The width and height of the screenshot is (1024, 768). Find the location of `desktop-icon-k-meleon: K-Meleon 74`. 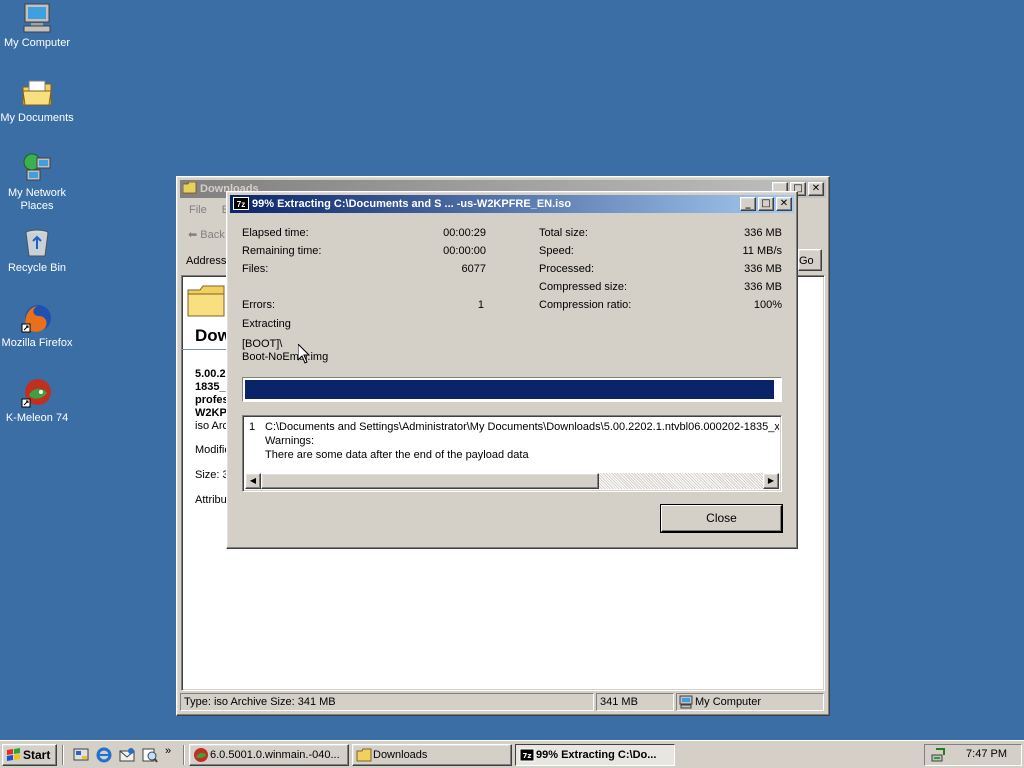

desktop-icon-k-meleon: K-Meleon 74 is located at coordinates (37, 401).